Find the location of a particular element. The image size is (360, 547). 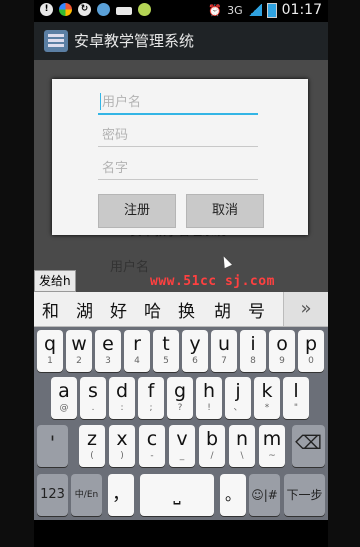

candidate: 哈 is located at coordinates (152, 309).